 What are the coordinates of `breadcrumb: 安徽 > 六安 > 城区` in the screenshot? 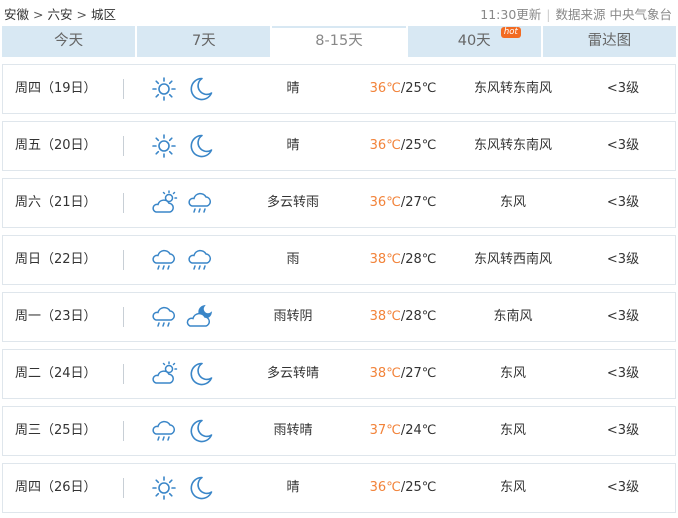 It's located at (60, 13).